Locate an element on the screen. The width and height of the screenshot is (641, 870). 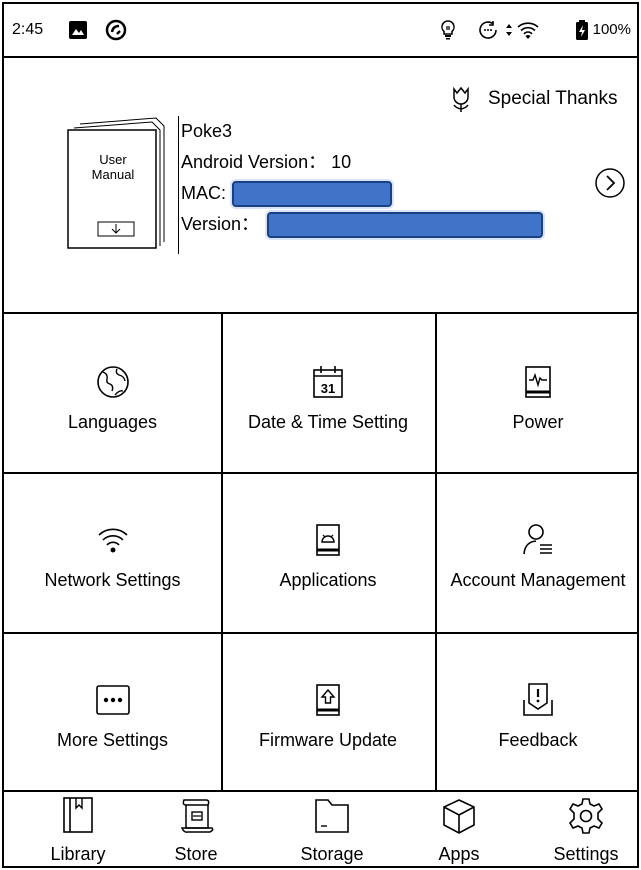
account-management-label: Account Management is located at coordinates (538, 580).